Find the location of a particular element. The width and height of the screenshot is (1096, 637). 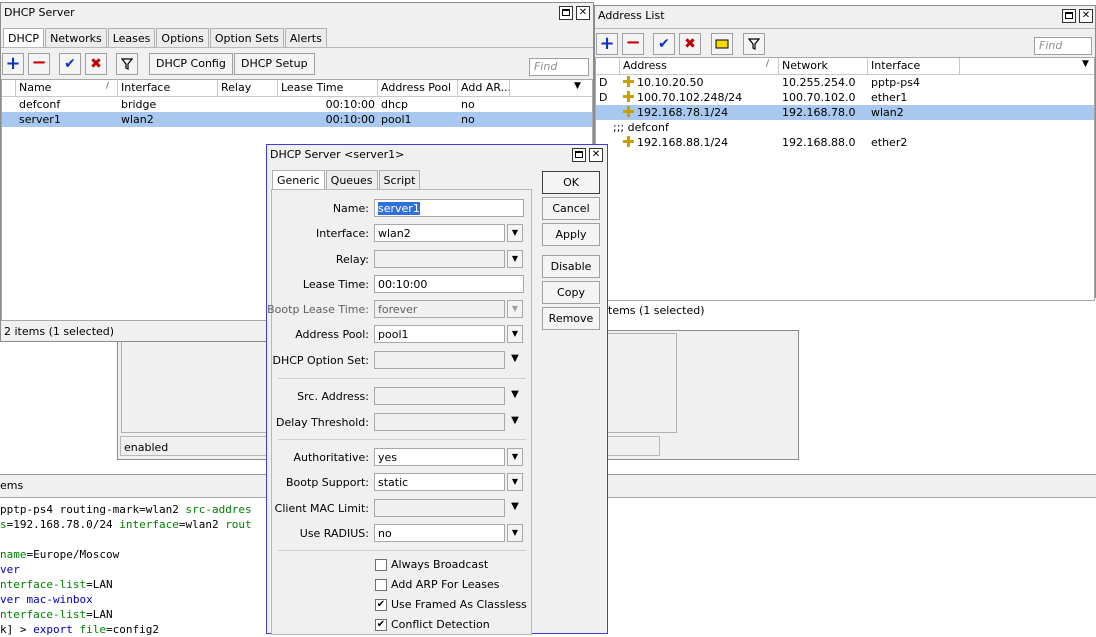

ok-button: OK is located at coordinates (571, 182).